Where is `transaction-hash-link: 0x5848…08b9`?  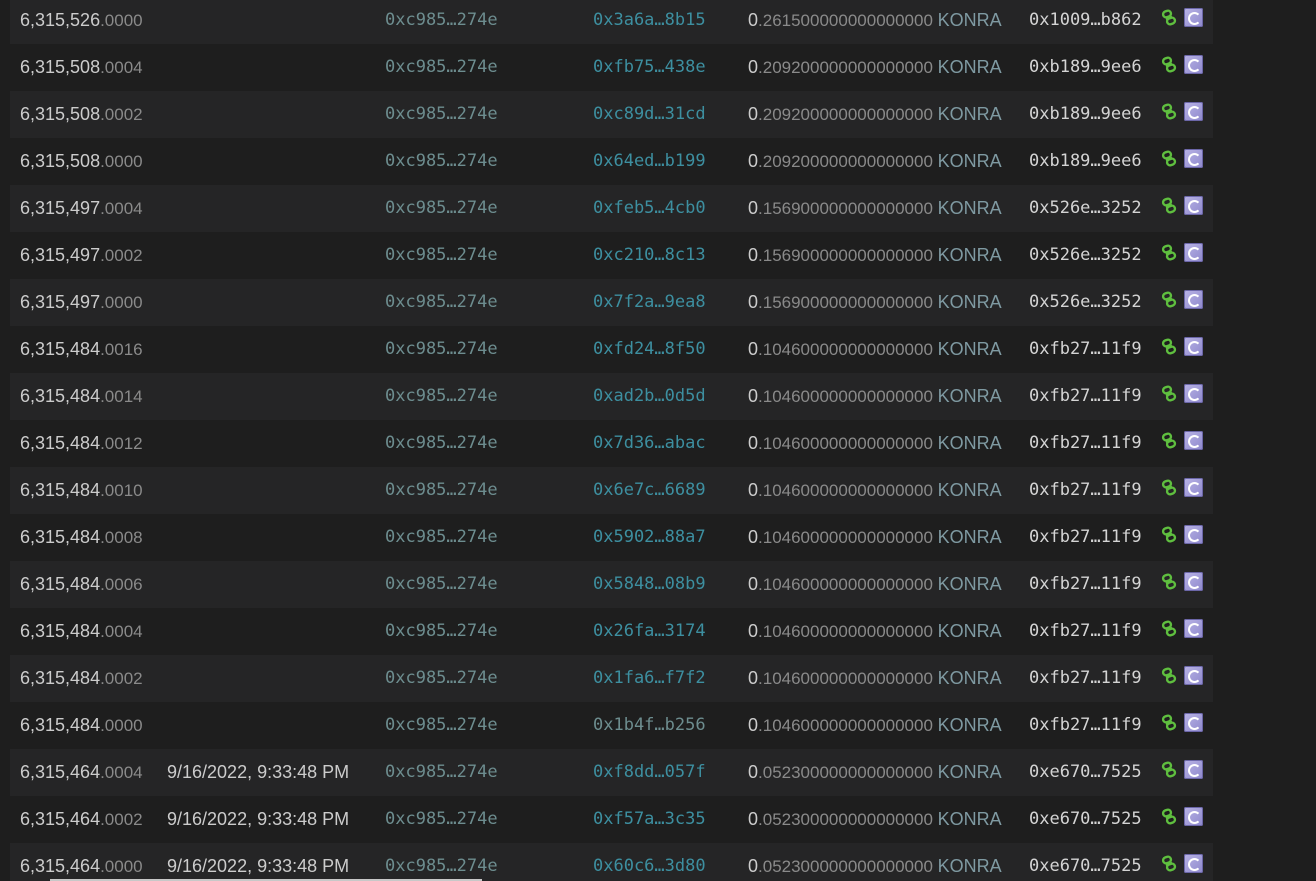 transaction-hash-link: 0x5848…08b9 is located at coordinates (649, 584).